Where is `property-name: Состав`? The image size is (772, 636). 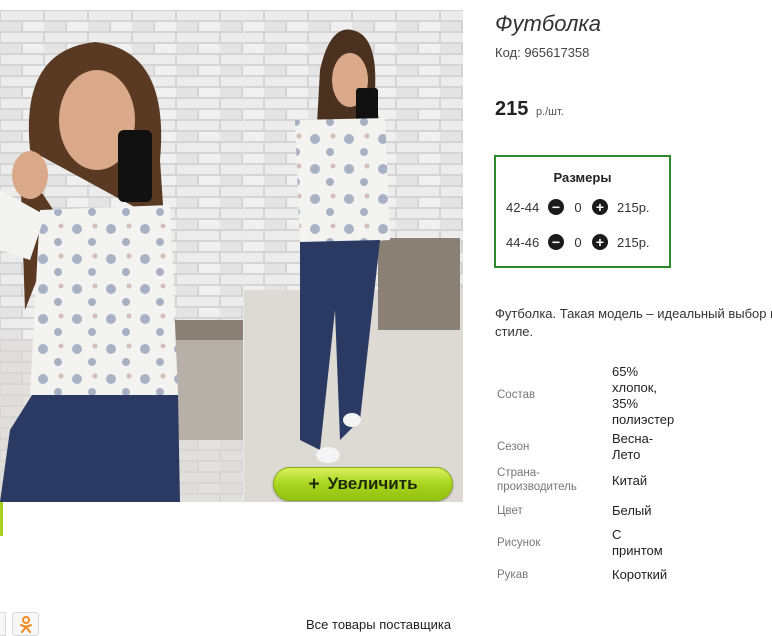 property-name: Состав is located at coordinates (516, 395).